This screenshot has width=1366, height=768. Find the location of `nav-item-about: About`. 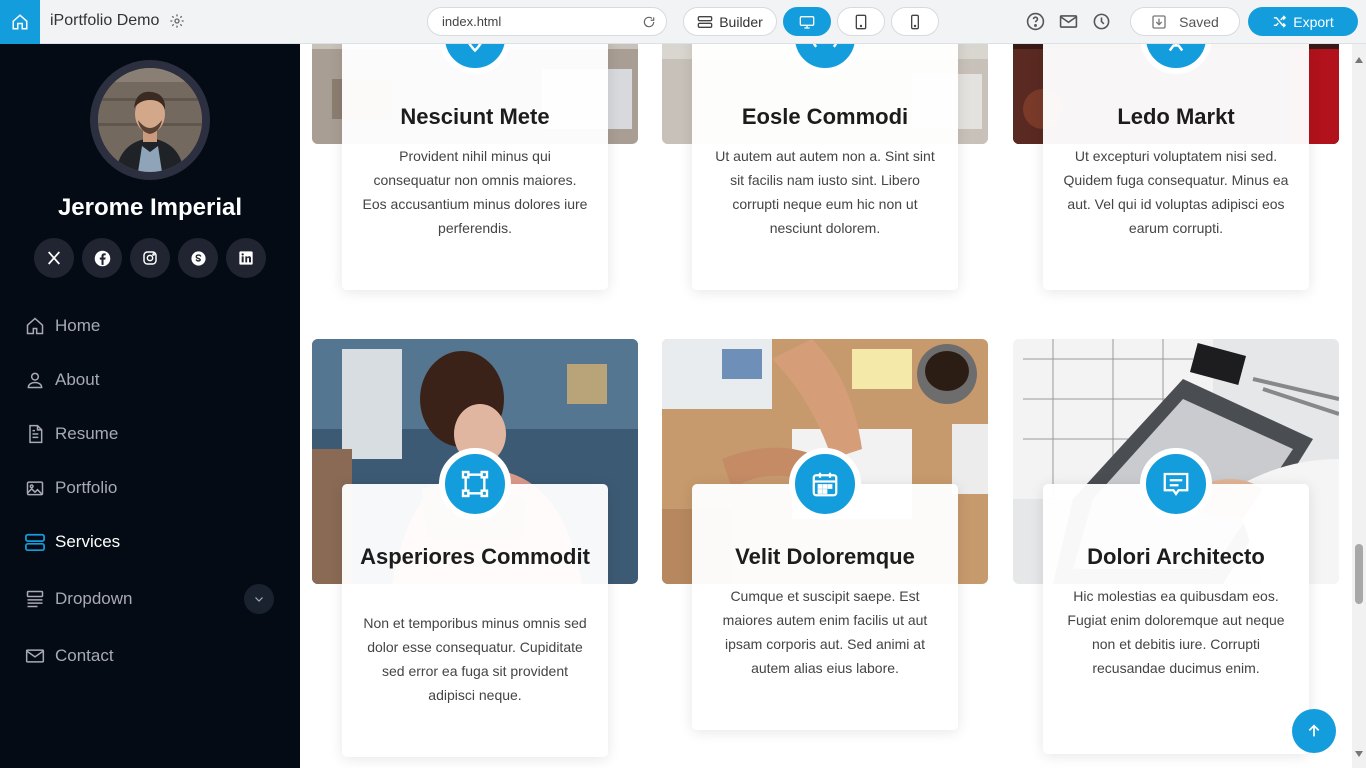

nav-item-about: About is located at coordinates (154, 380).